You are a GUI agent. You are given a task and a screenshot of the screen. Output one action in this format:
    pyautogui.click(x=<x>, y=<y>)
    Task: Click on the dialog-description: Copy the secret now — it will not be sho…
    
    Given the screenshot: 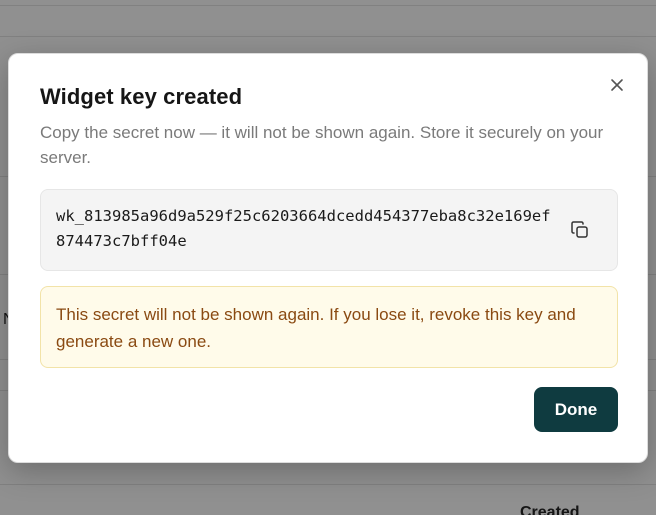 What is the action you would take?
    pyautogui.click(x=322, y=145)
    